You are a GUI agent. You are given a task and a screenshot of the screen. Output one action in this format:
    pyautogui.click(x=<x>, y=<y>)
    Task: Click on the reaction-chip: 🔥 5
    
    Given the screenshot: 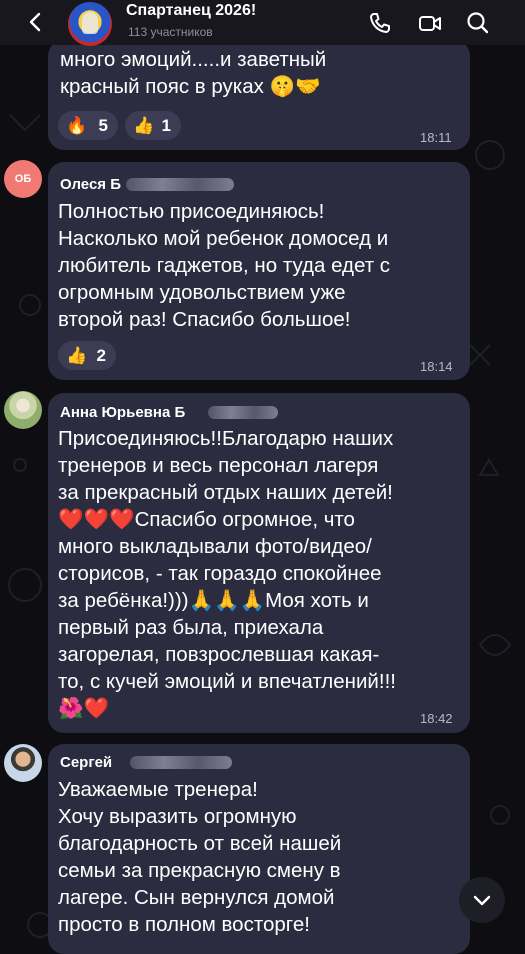 What is the action you would take?
    pyautogui.click(x=88, y=125)
    